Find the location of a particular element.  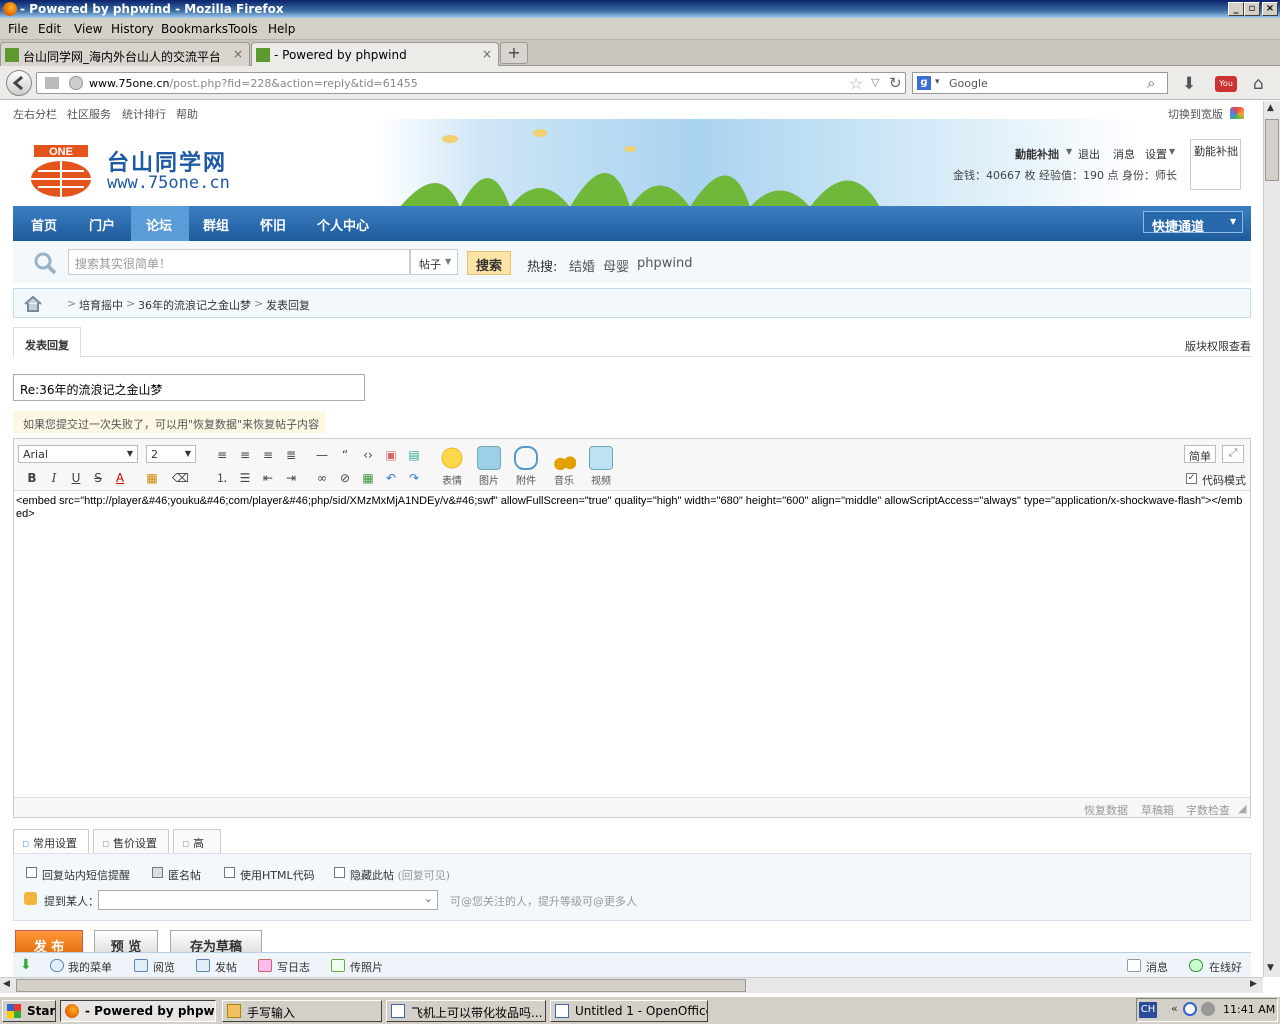

horizontal-rule-icon: — is located at coordinates (322, 455).